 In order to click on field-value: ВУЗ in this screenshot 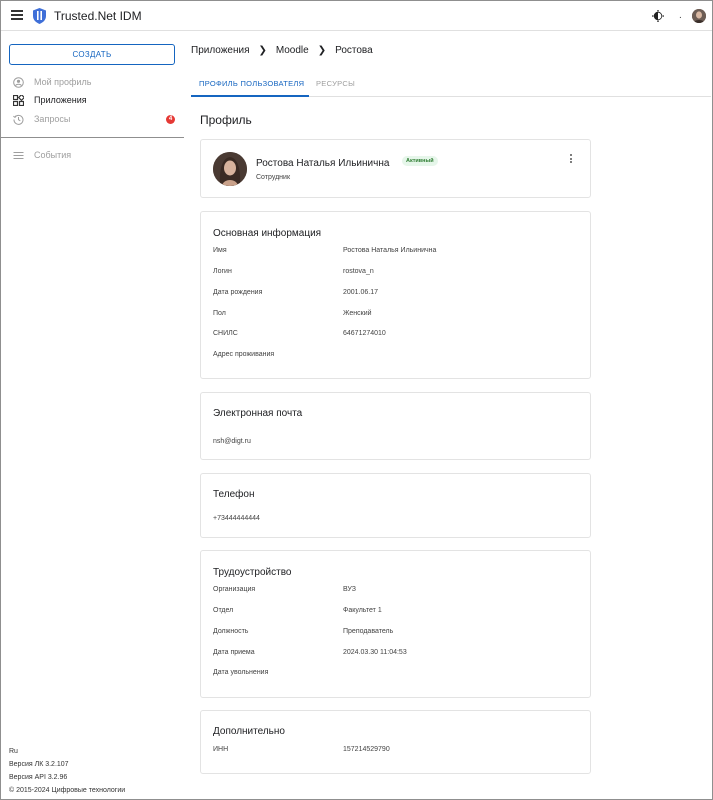, I will do `click(349, 589)`.